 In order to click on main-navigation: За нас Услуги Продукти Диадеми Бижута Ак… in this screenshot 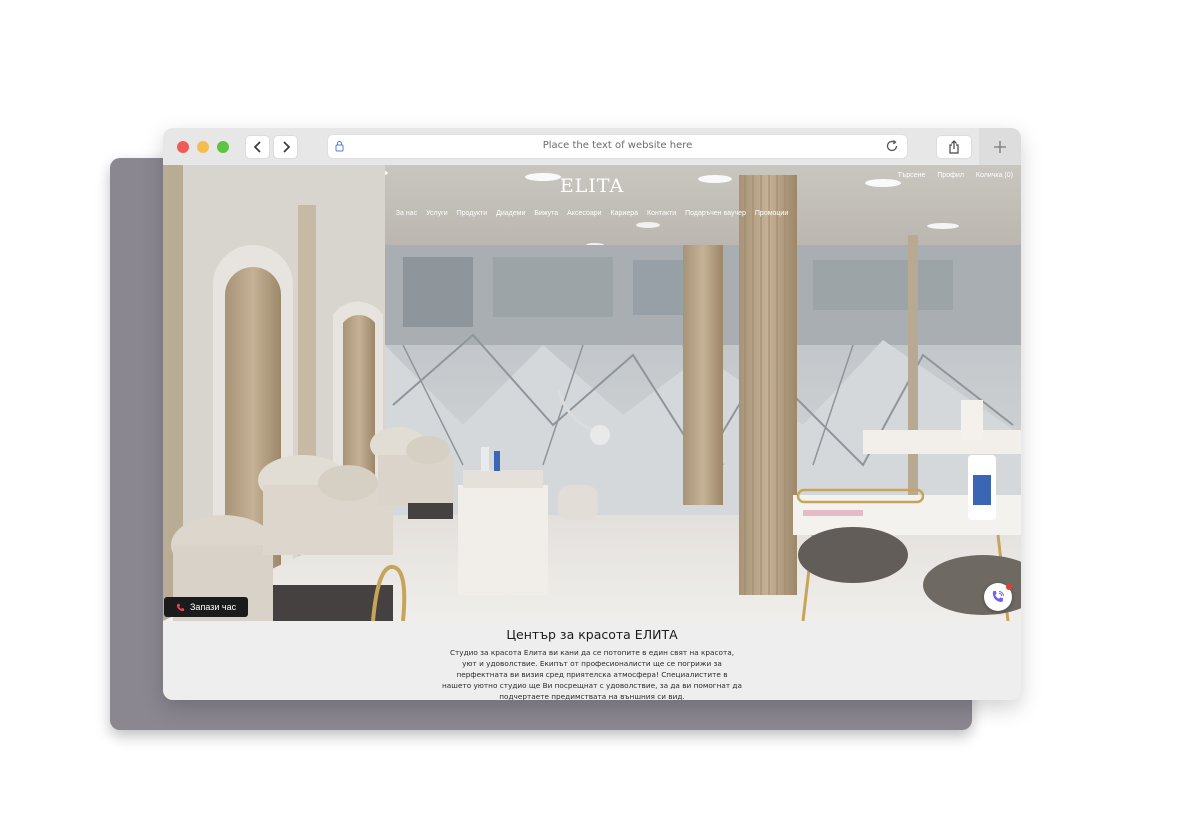, I will do `click(592, 213)`.